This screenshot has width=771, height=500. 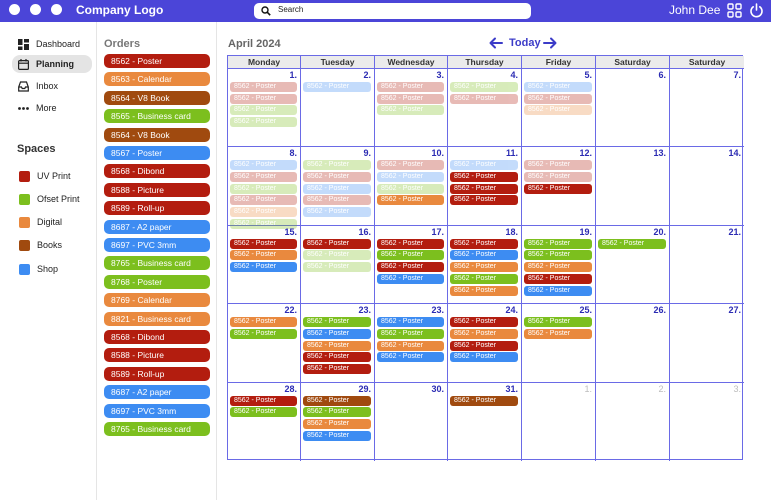 I want to click on day-cell: 2. 8562 - Poster, so click(x=338, y=108).